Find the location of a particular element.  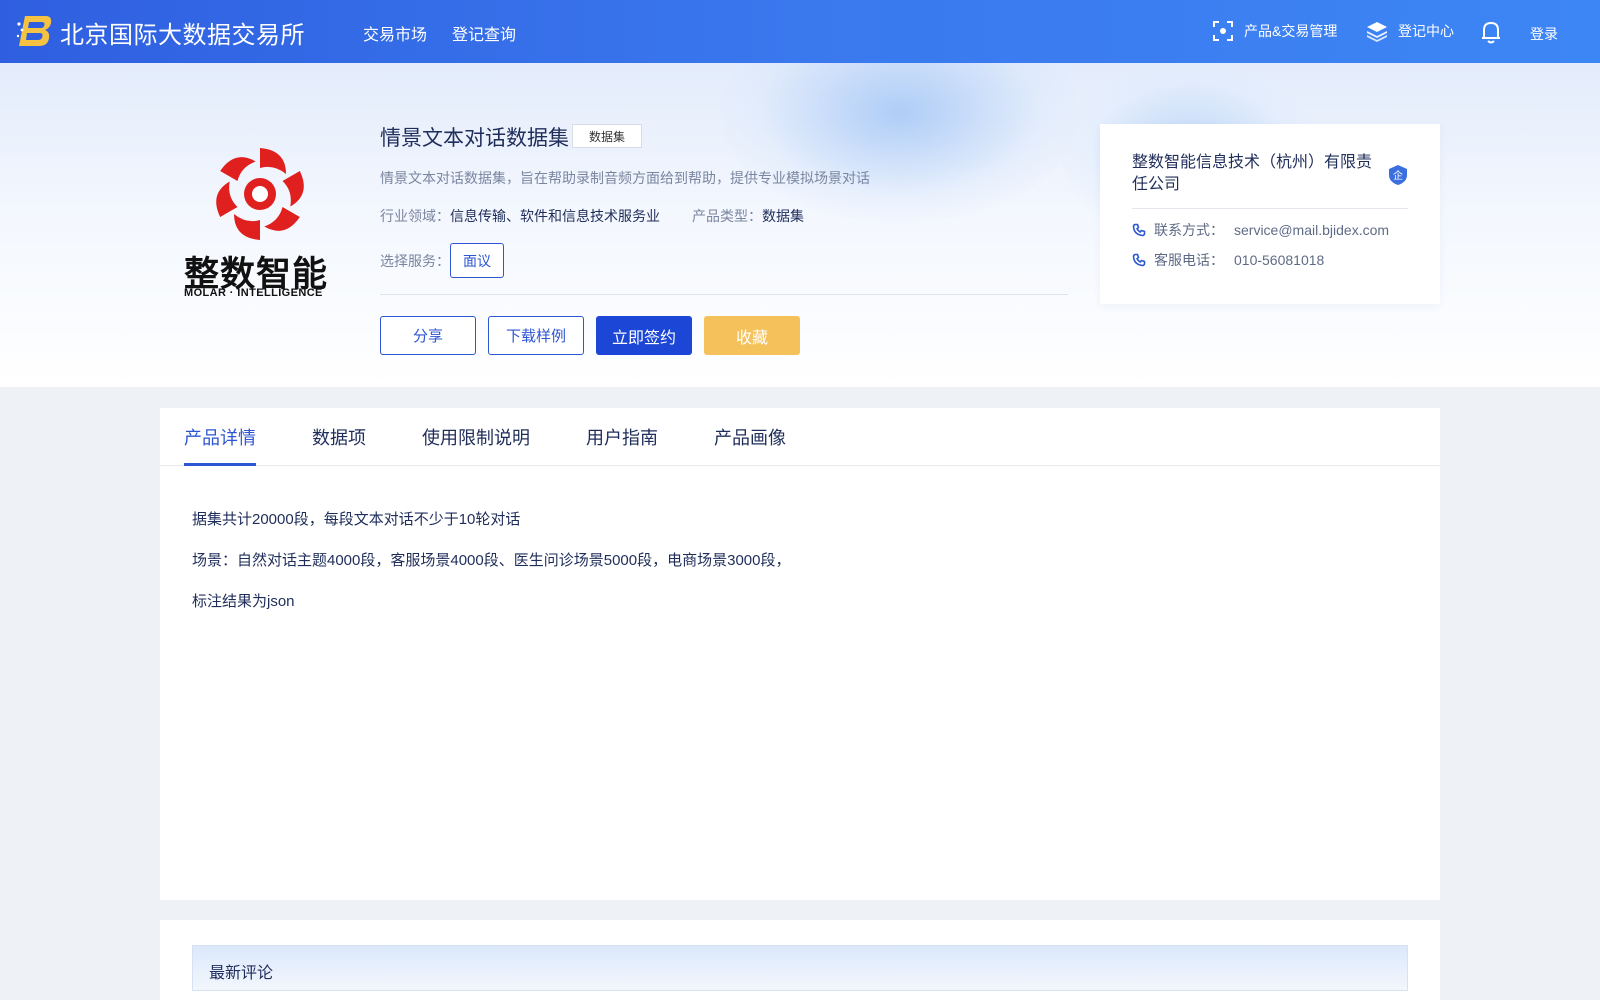

tab-usage-restrictions: 使用限制说明 is located at coordinates (476, 437).